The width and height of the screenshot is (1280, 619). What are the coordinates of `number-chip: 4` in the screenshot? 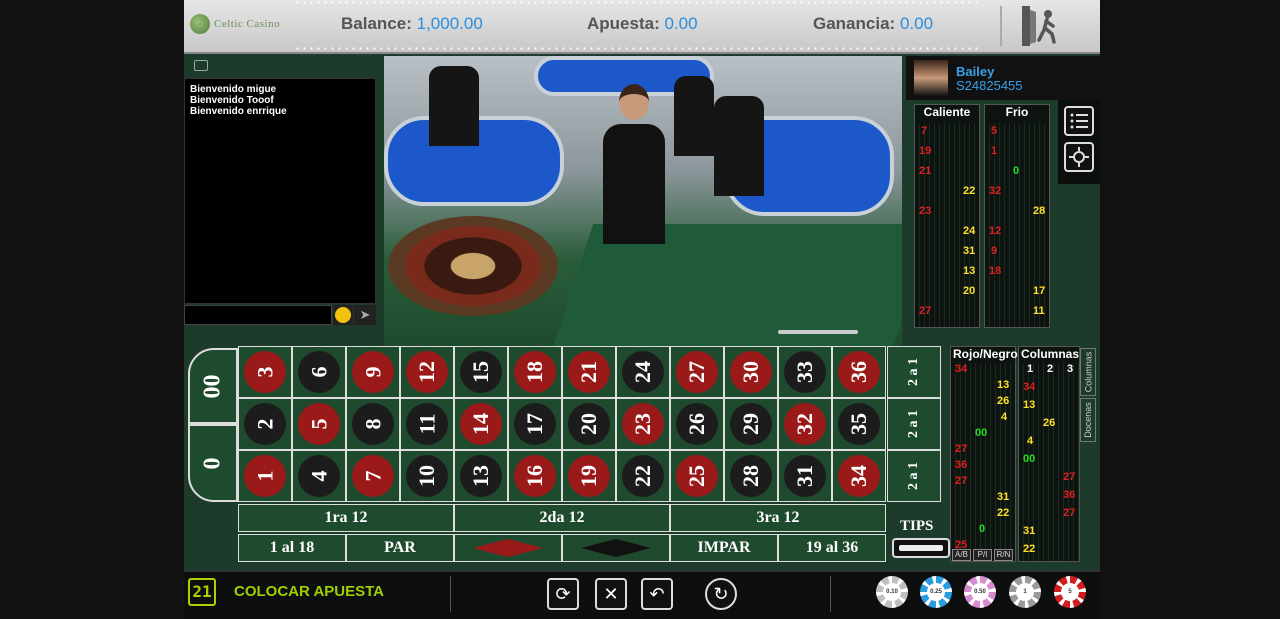 It's located at (319, 476).